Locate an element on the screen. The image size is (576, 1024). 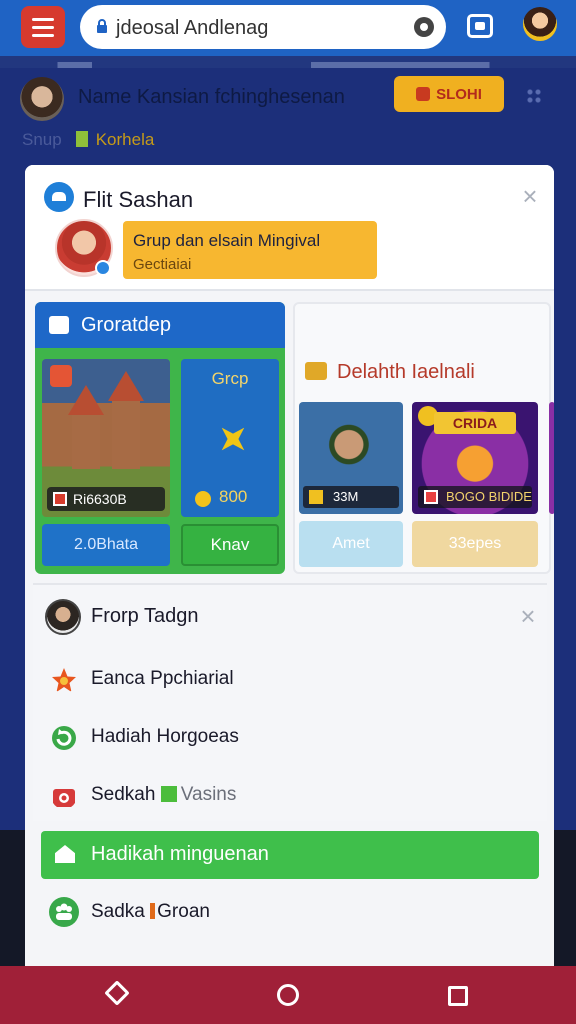
game-tag-text: BOGO BIDIDE is located at coordinates (489, 496).